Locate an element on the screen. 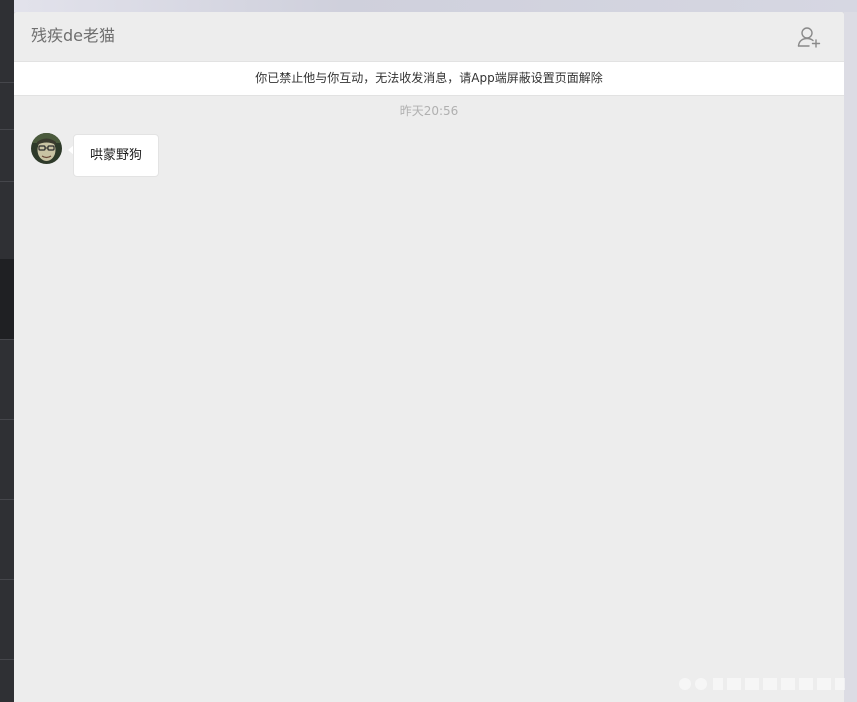 The width and height of the screenshot is (857, 702). message-bubble: 哄蒙野狗 is located at coordinates (116, 155).